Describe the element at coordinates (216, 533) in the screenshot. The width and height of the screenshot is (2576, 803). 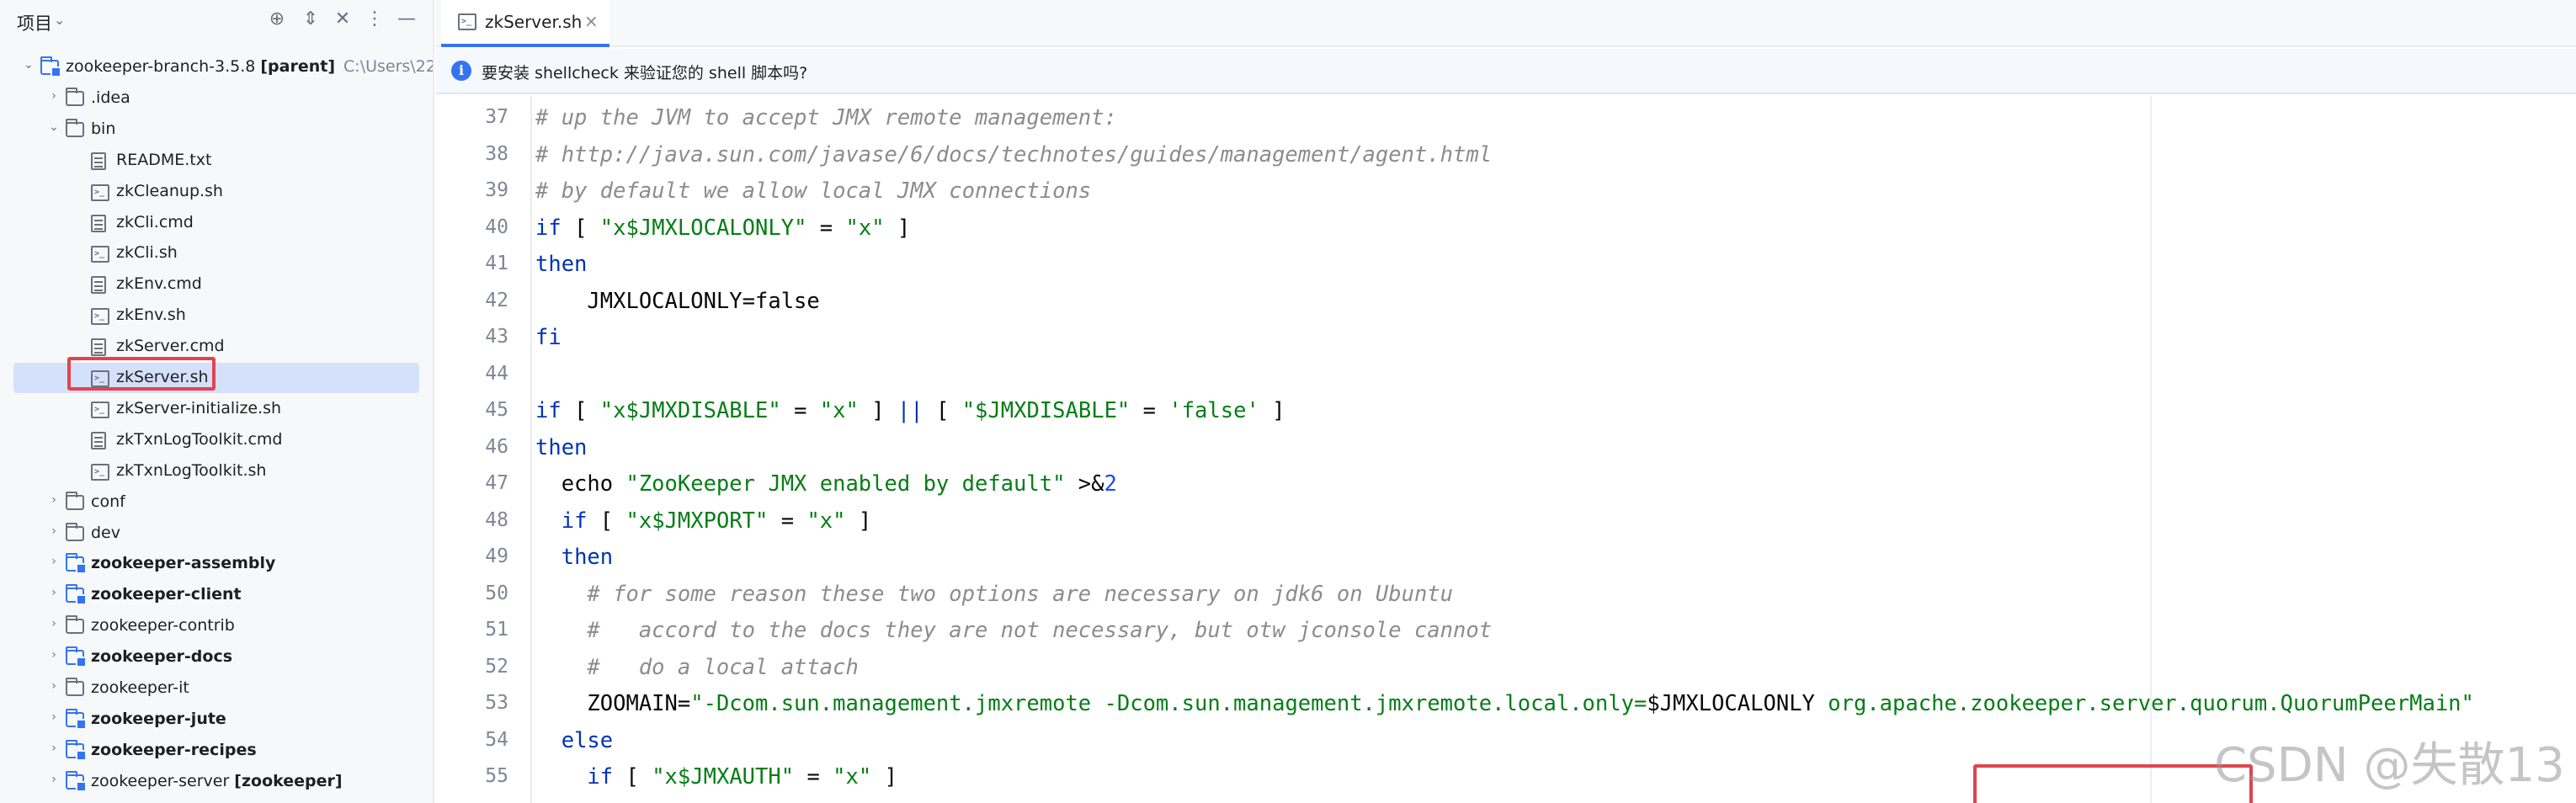
I see `tree-item-dev: › dev` at that location.